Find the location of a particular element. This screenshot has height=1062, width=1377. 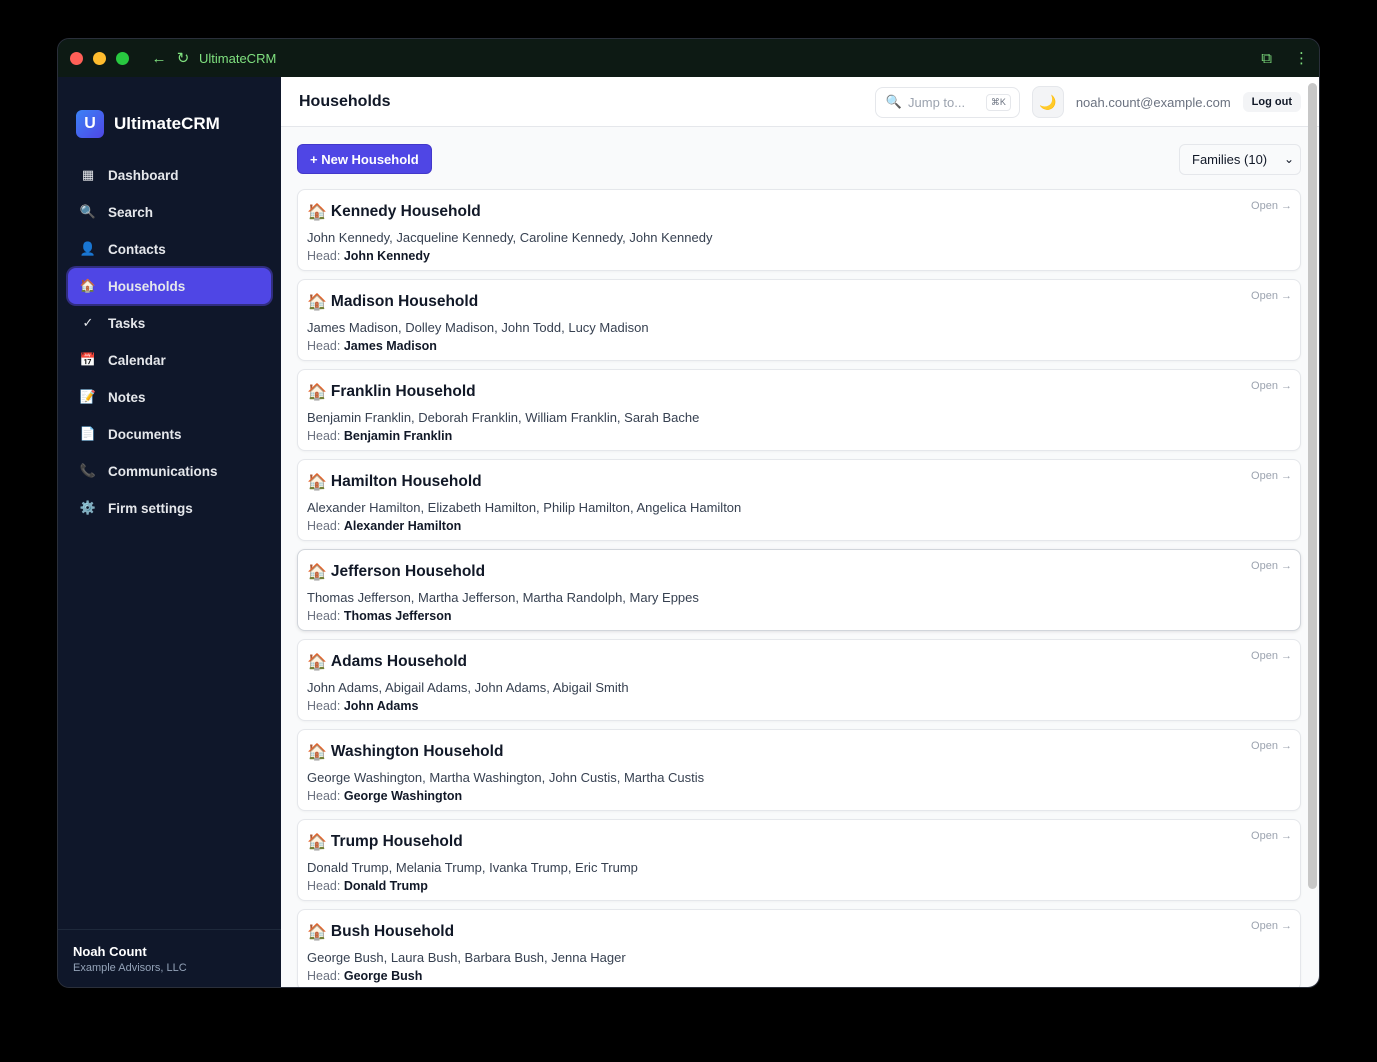

sidebar-item-contacts: 👤 Contacts is located at coordinates (169, 249).